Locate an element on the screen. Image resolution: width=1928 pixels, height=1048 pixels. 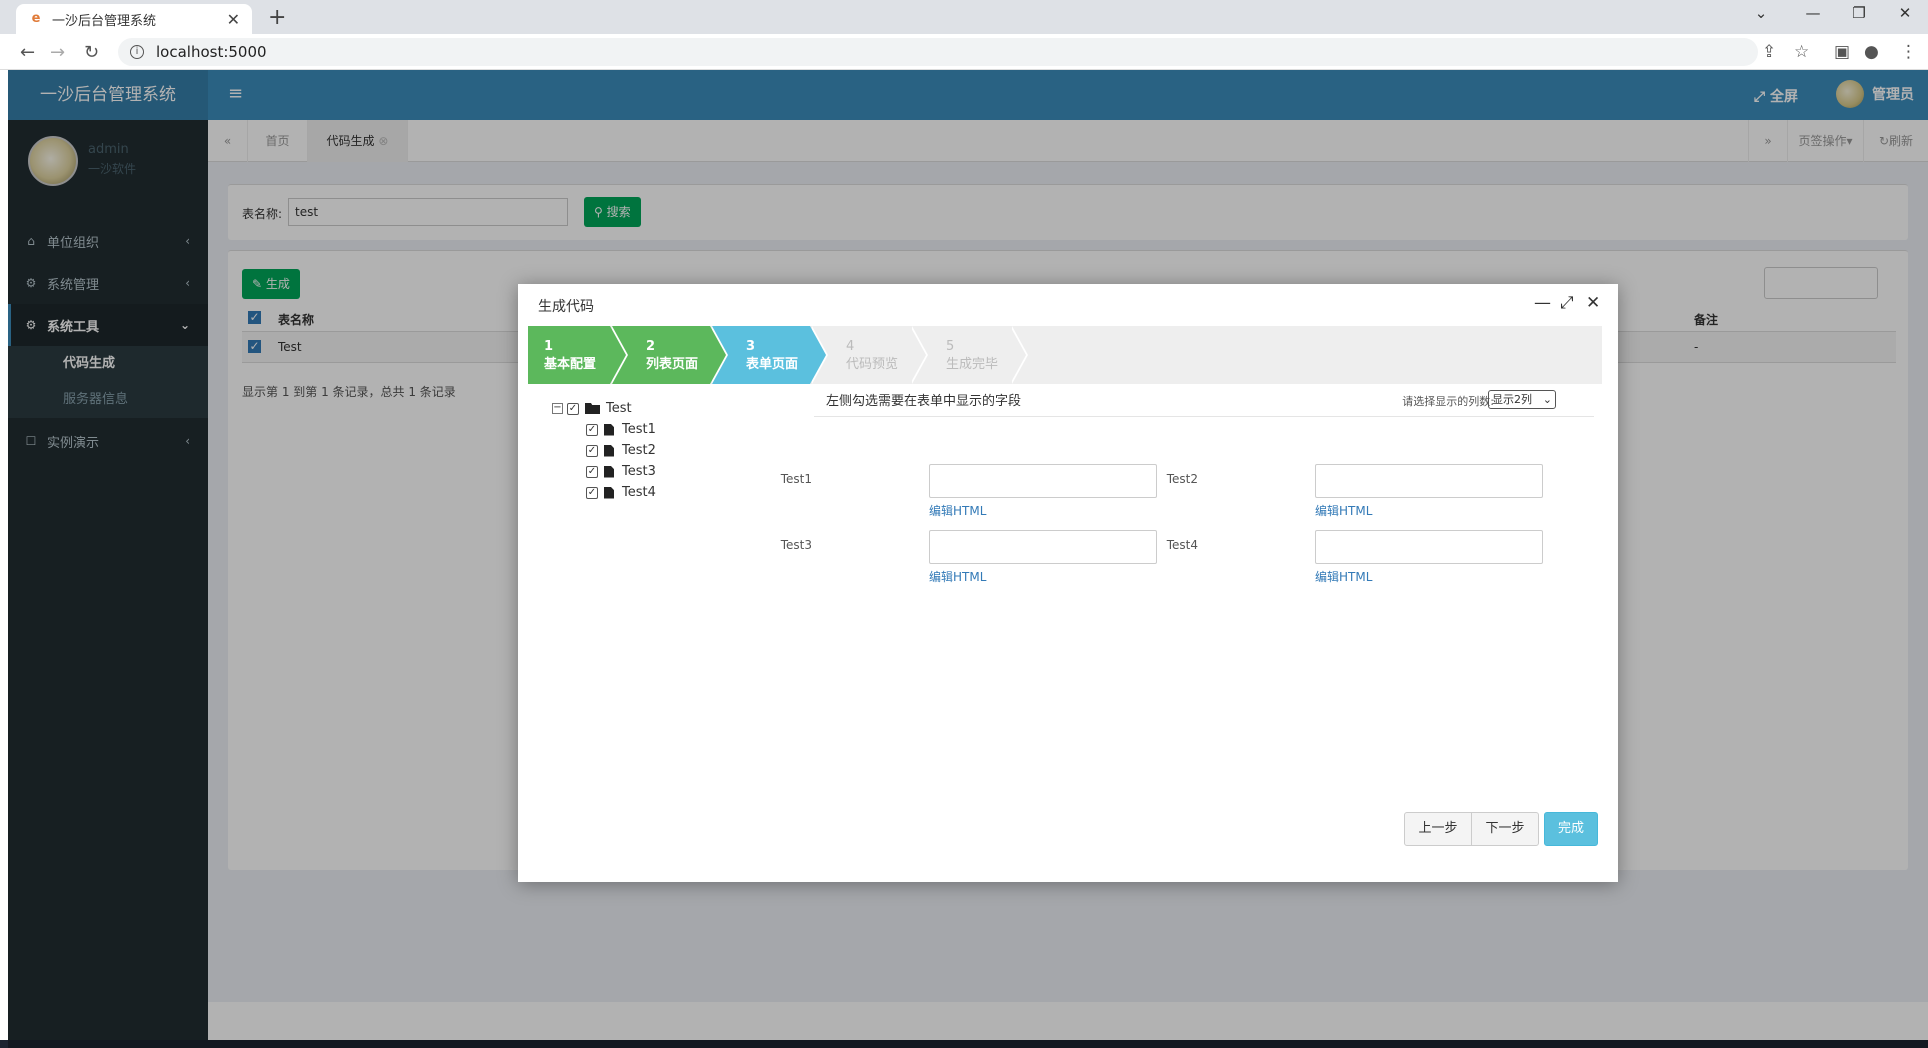
step-number: 4 is located at coordinates (850, 346).